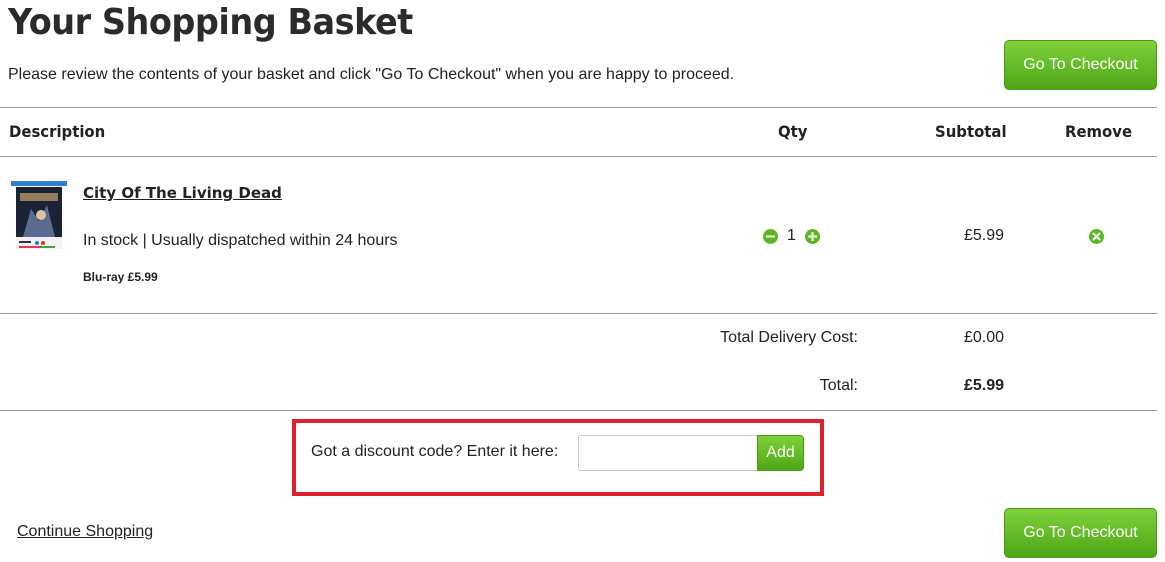 This screenshot has height=562, width=1165. Describe the element at coordinates (780, 453) in the screenshot. I see `add-discount-button: Add` at that location.